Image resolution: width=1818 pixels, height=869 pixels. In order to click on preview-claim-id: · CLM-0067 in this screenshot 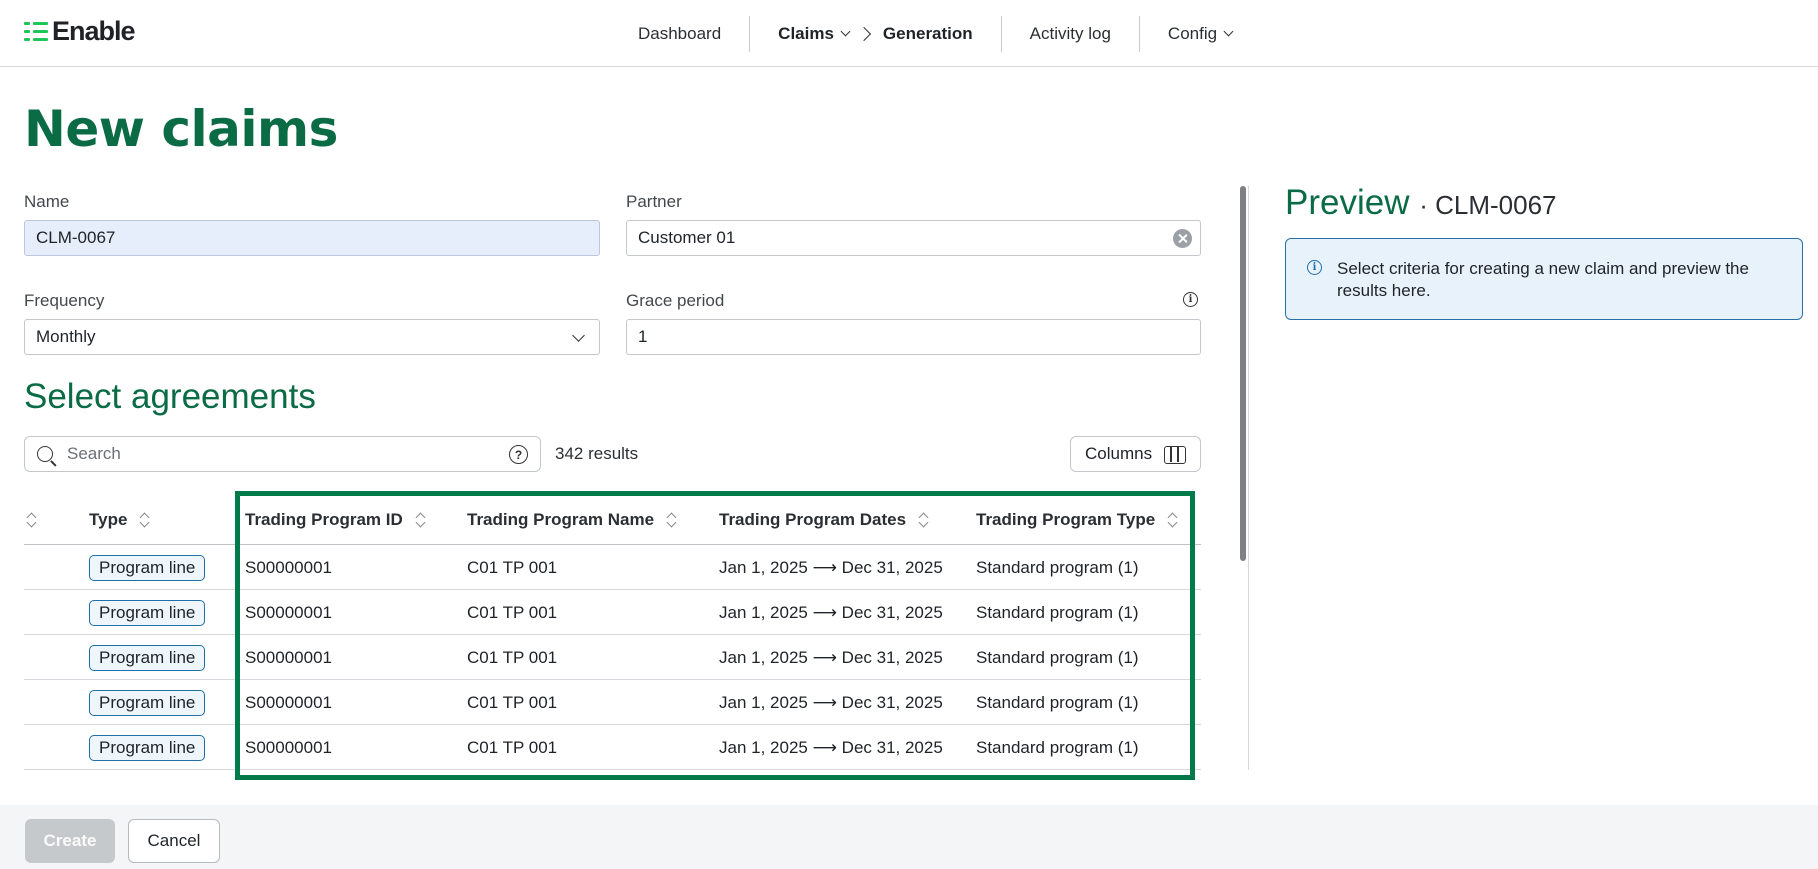, I will do `click(1488, 205)`.